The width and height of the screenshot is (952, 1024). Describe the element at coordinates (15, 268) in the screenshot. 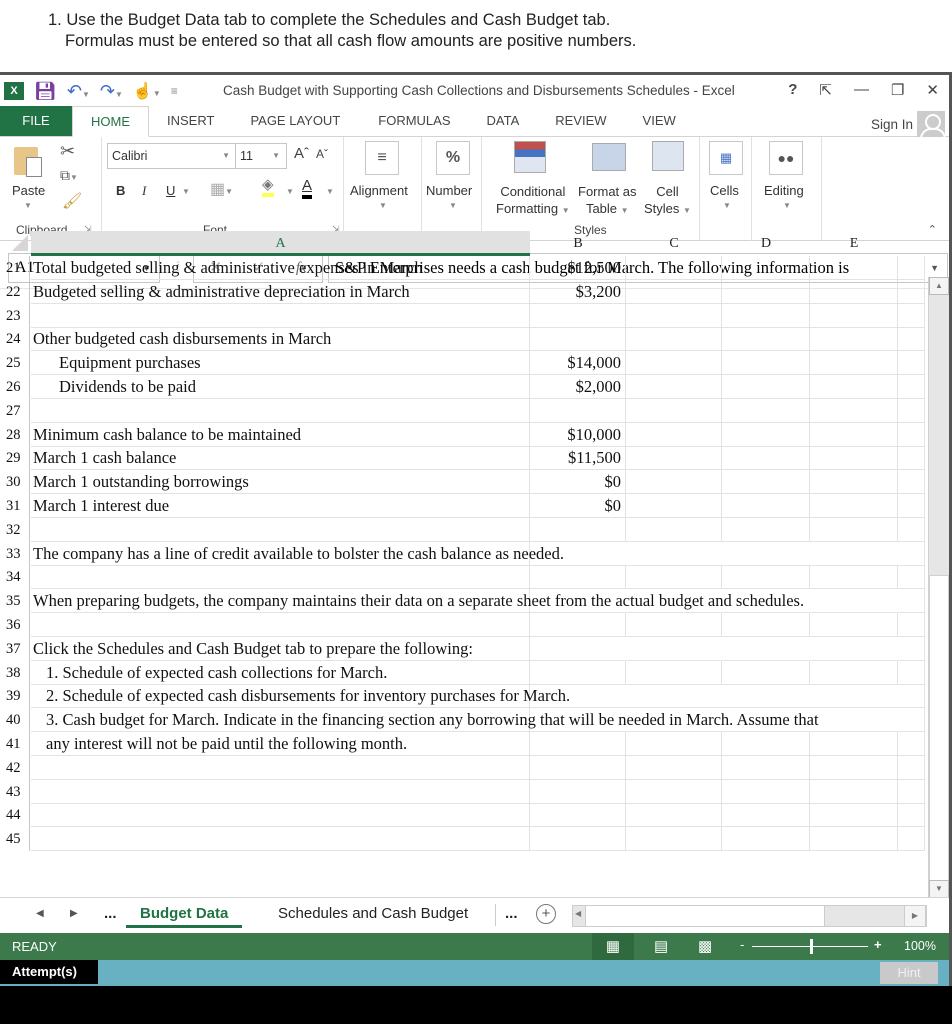

I see `row-number: 21` at that location.